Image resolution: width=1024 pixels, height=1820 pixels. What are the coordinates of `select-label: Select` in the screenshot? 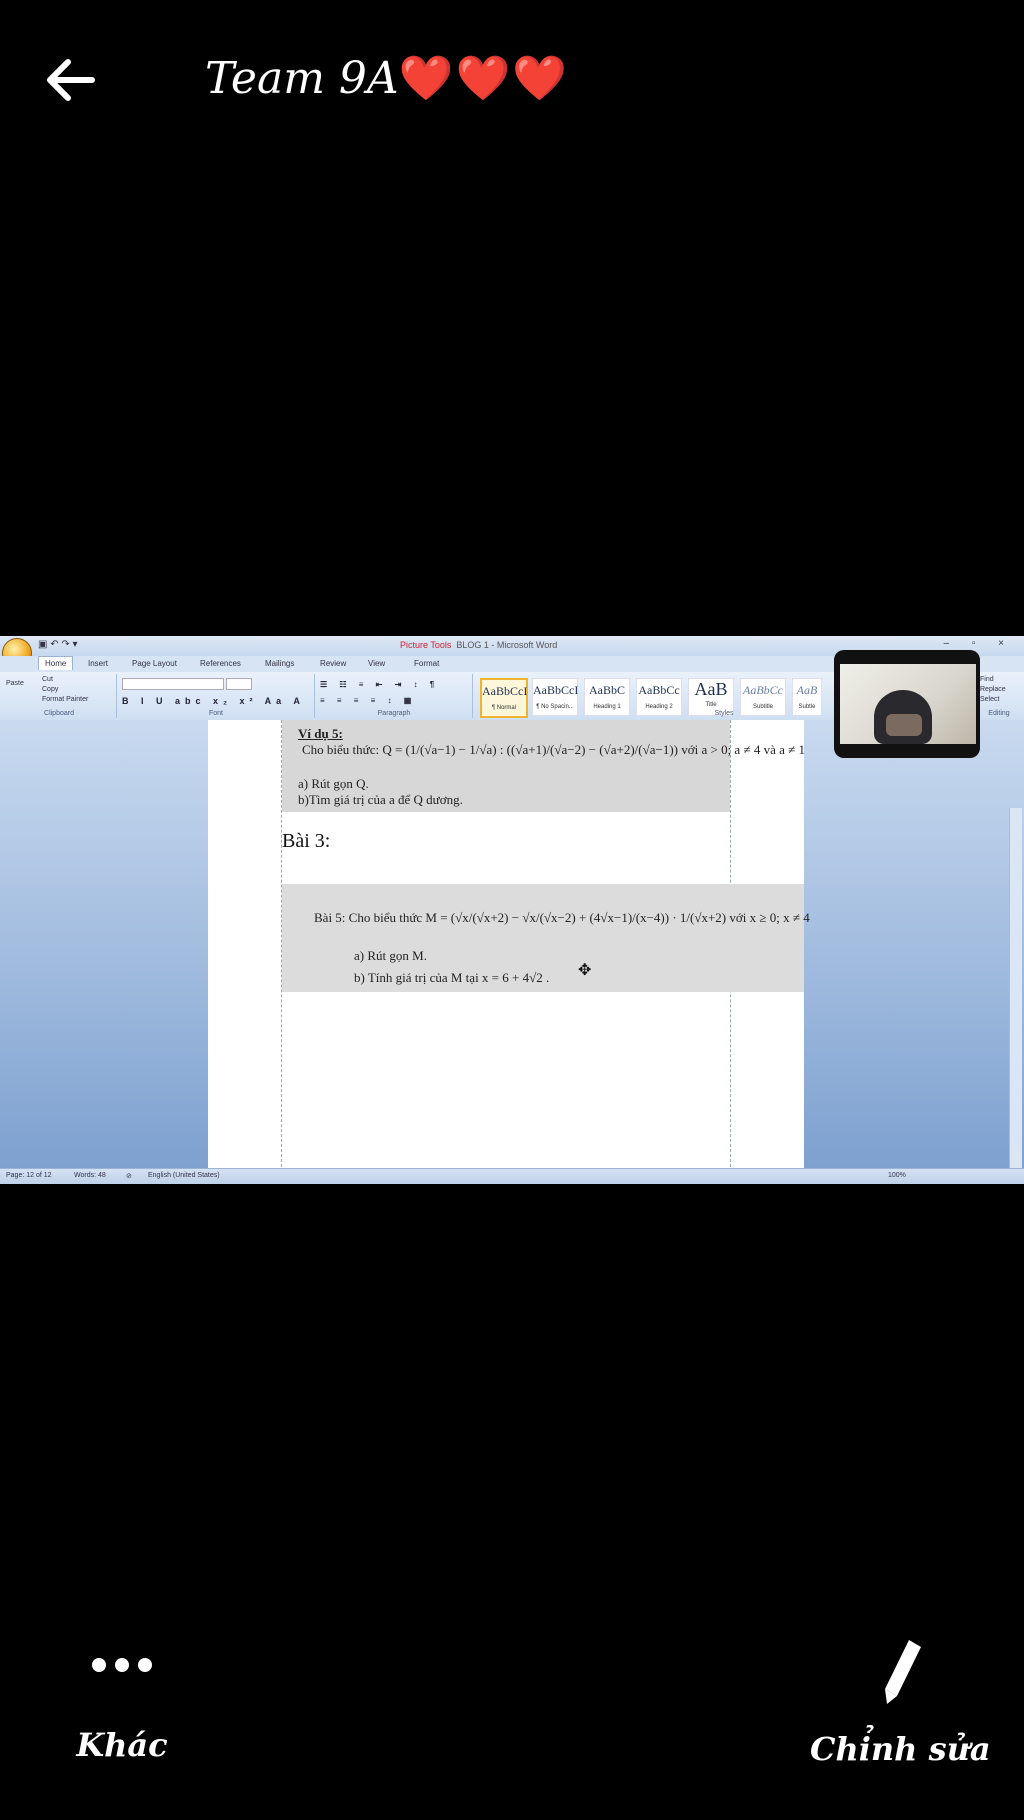 It's located at (990, 699).